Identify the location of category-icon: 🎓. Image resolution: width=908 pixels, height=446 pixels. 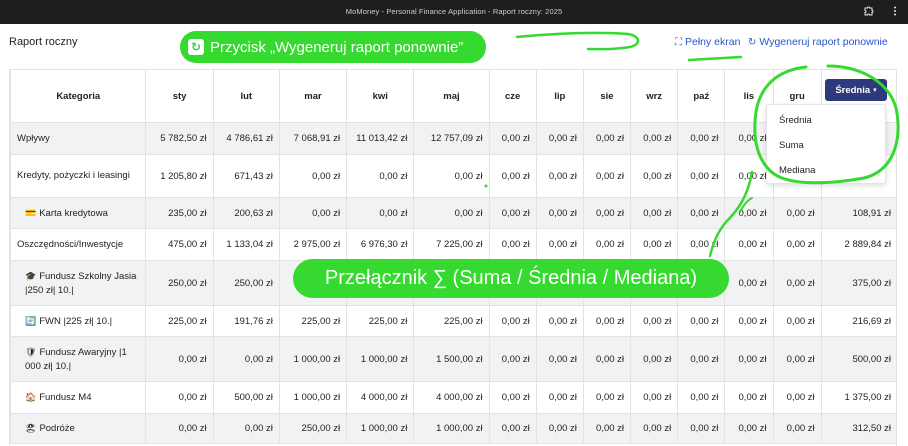
(31, 275).